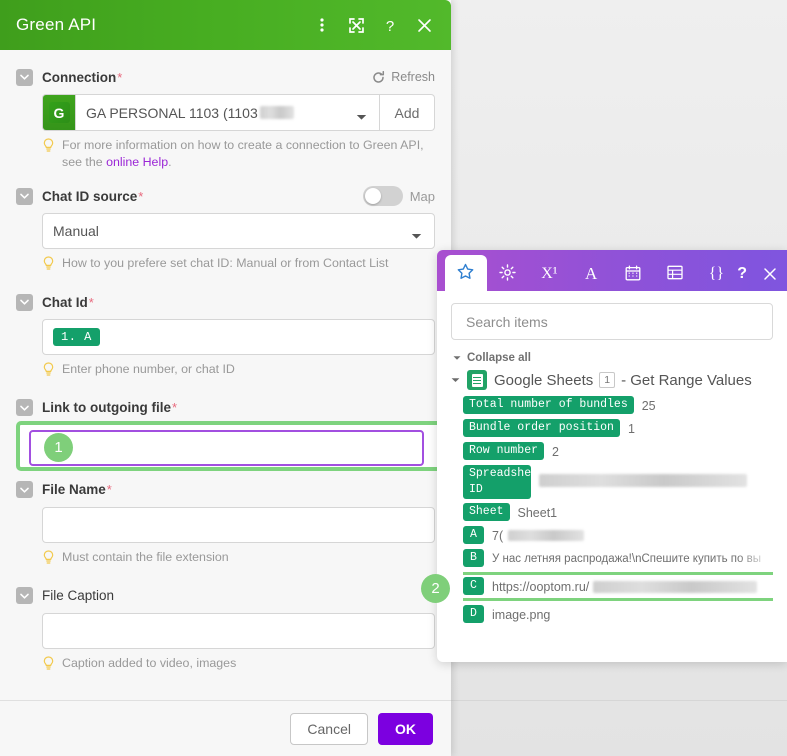  I want to click on green-api-app-icon: G, so click(58, 112).